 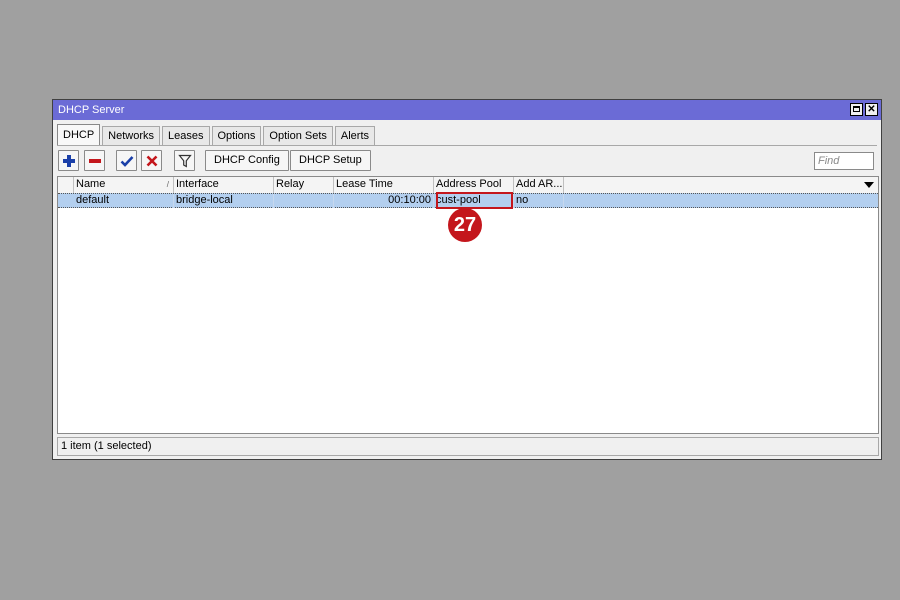 I want to click on status-text: 1 item (1 selected), so click(x=106, y=446).